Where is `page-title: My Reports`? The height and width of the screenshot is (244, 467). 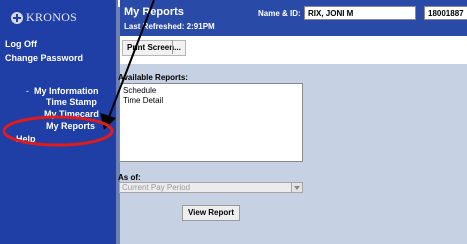 page-title: My Reports is located at coordinates (154, 12).